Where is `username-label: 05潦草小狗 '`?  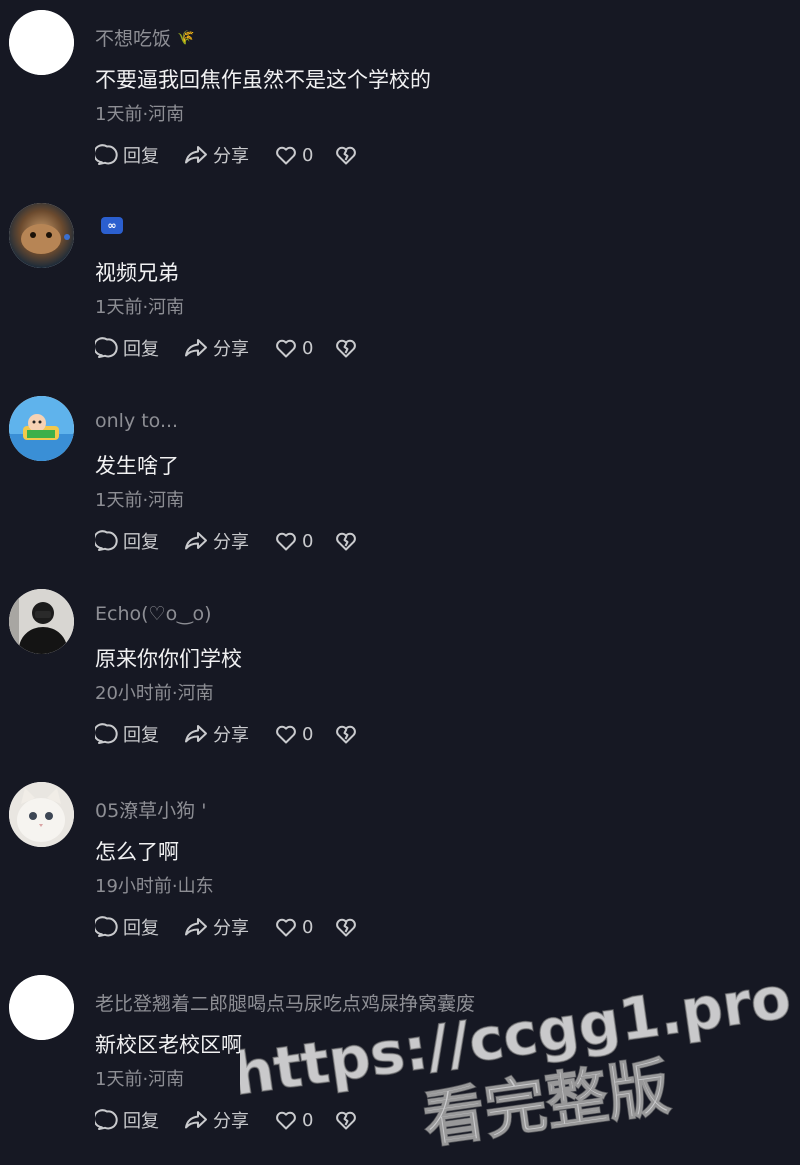
username-label: 05潦草小狗 ' is located at coordinates (150, 809).